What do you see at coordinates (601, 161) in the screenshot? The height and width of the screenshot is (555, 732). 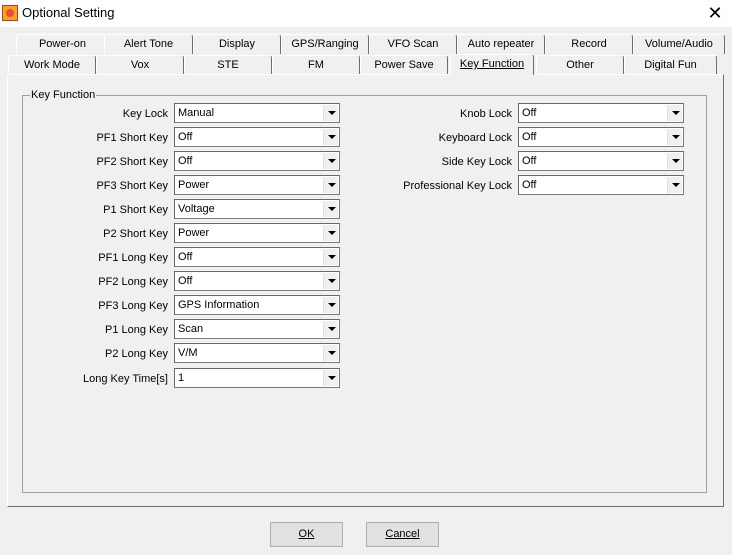 I see `select-side-key-lock: Off` at bounding box center [601, 161].